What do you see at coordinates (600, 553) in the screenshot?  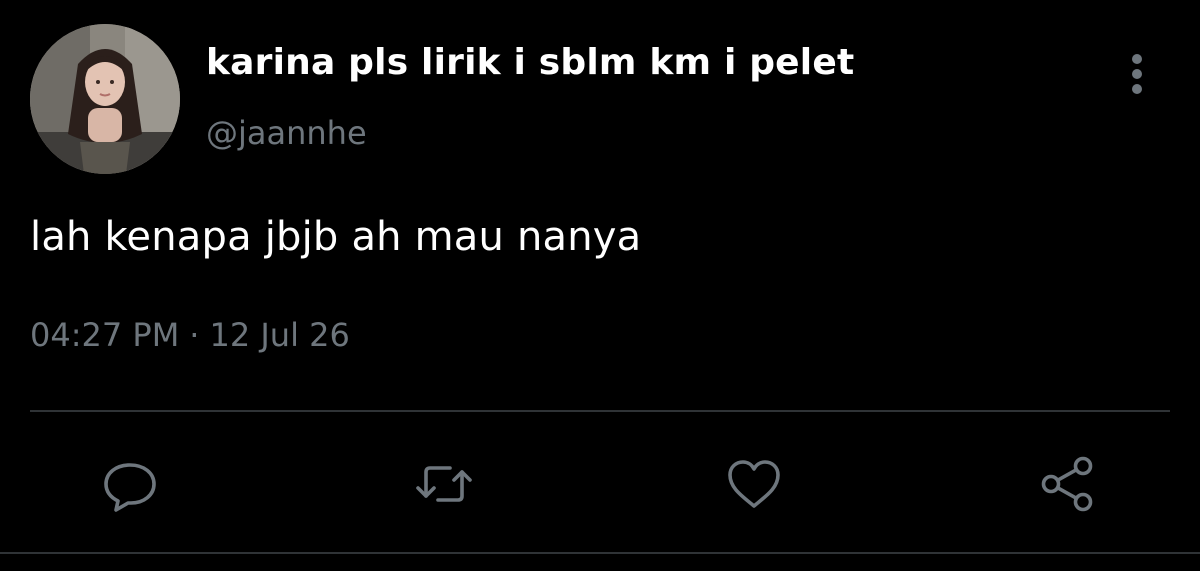 I see `bottom-divider` at bounding box center [600, 553].